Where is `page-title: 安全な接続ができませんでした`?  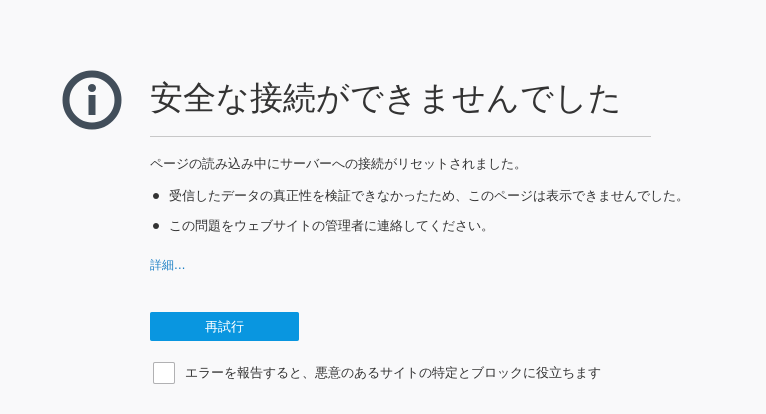
page-title: 安全な接続ができませんでした is located at coordinates (400, 103).